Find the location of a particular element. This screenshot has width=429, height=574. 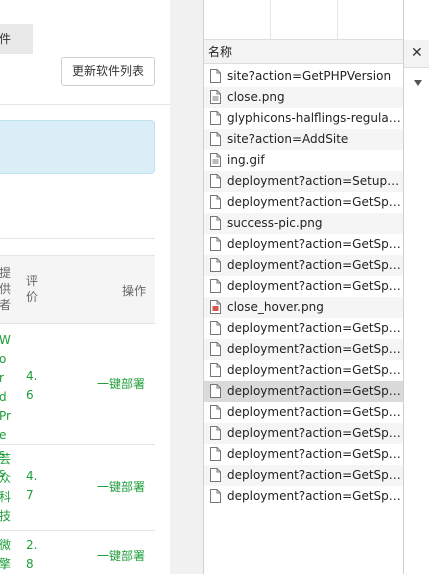

rating-value: 4.7 is located at coordinates (32, 485).